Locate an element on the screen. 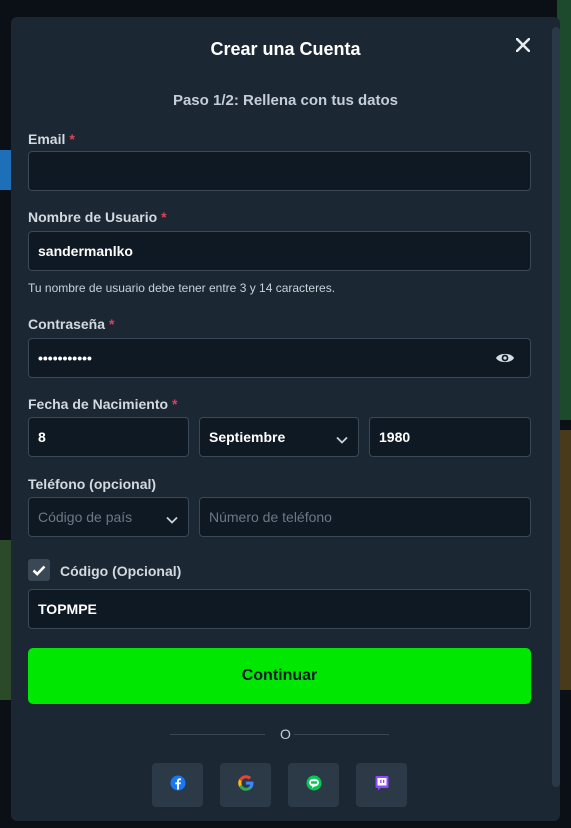 The height and width of the screenshot is (828, 571). birthdate-label: Fecha de Nacimiento * is located at coordinates (103, 404).